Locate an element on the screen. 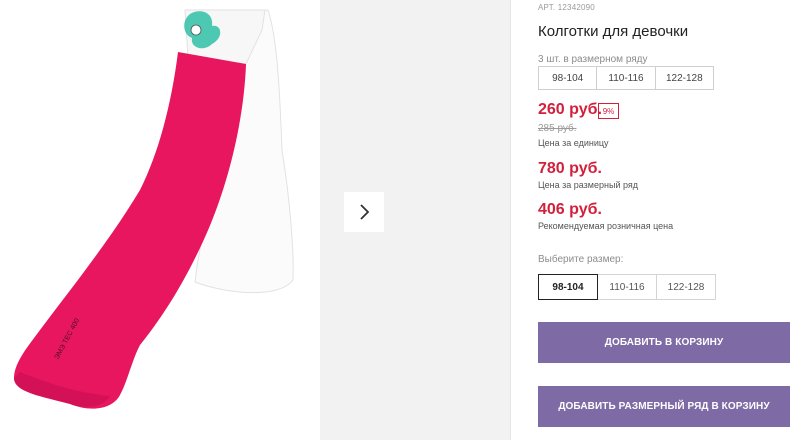 This screenshot has height=445, width=800. discount-badge: 9% is located at coordinates (608, 111).